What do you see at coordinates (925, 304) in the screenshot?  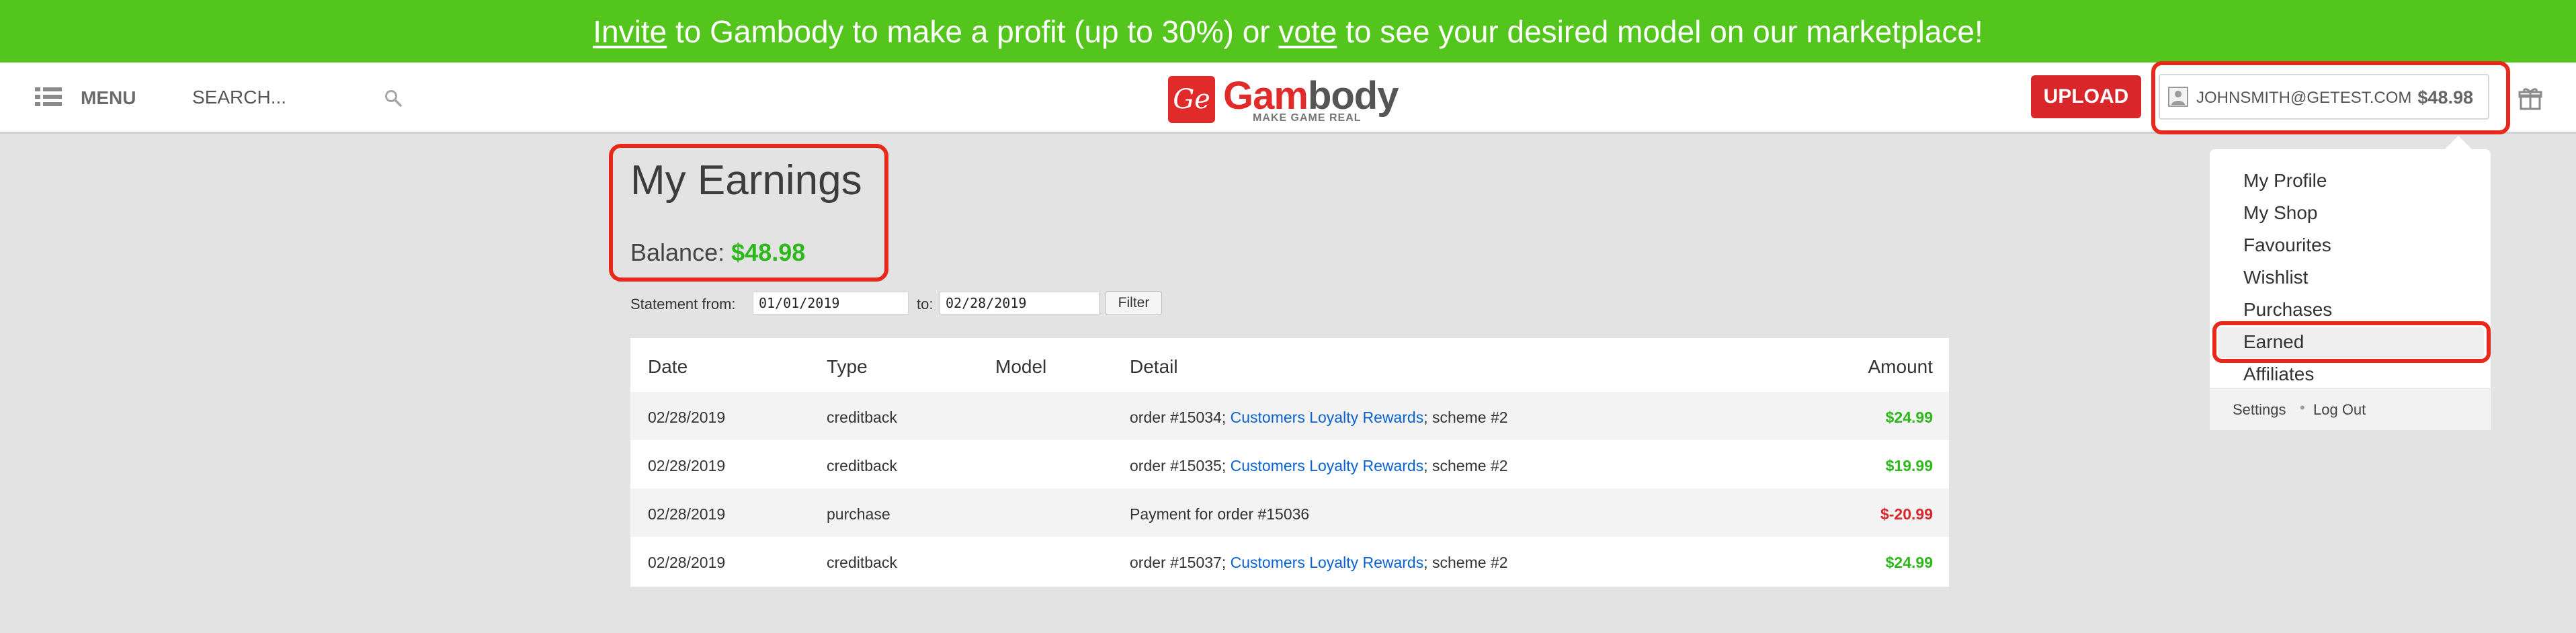 I see `statement-to-label: to:` at bounding box center [925, 304].